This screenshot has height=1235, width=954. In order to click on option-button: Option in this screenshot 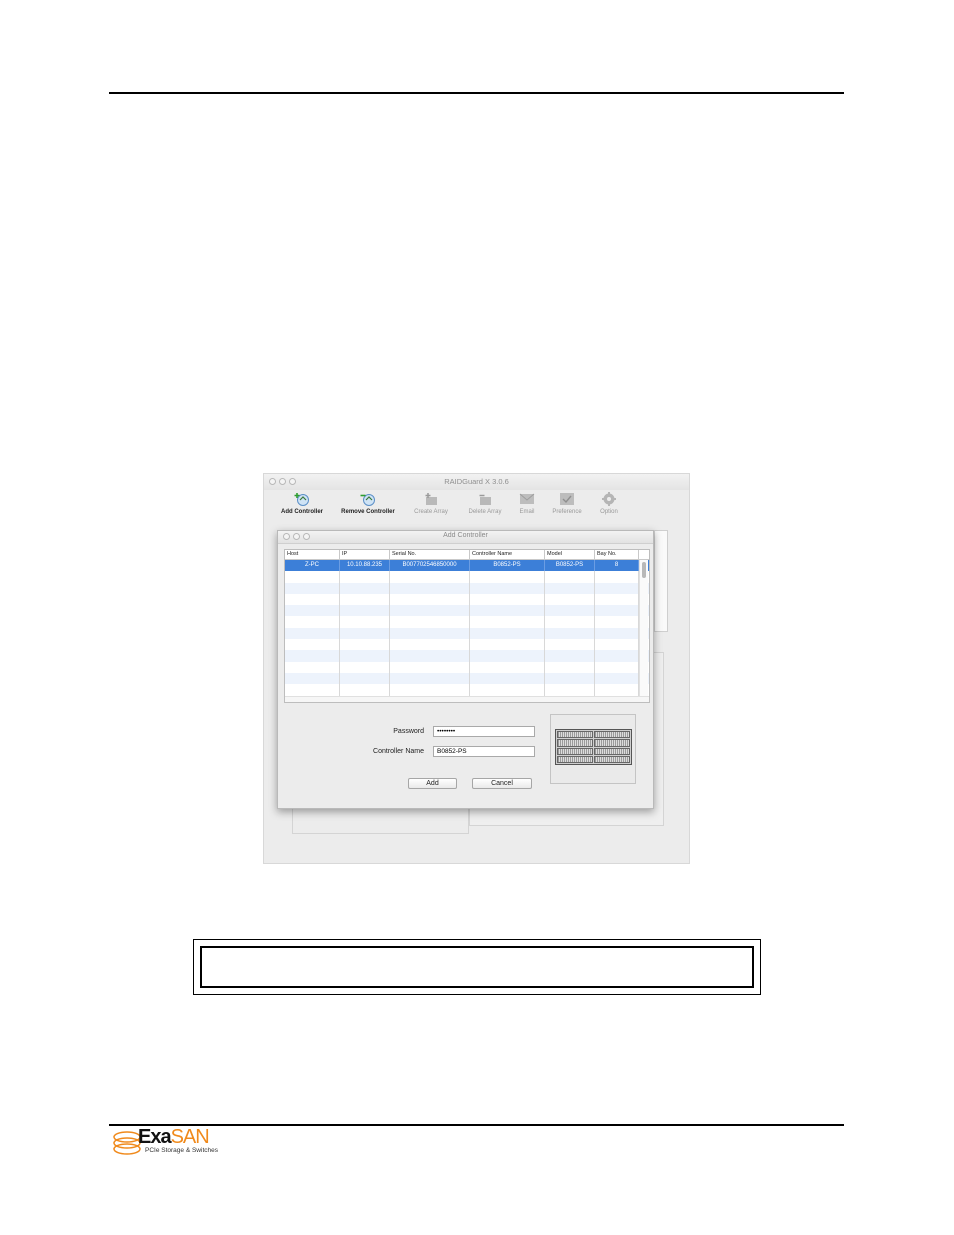, I will do `click(609, 503)`.